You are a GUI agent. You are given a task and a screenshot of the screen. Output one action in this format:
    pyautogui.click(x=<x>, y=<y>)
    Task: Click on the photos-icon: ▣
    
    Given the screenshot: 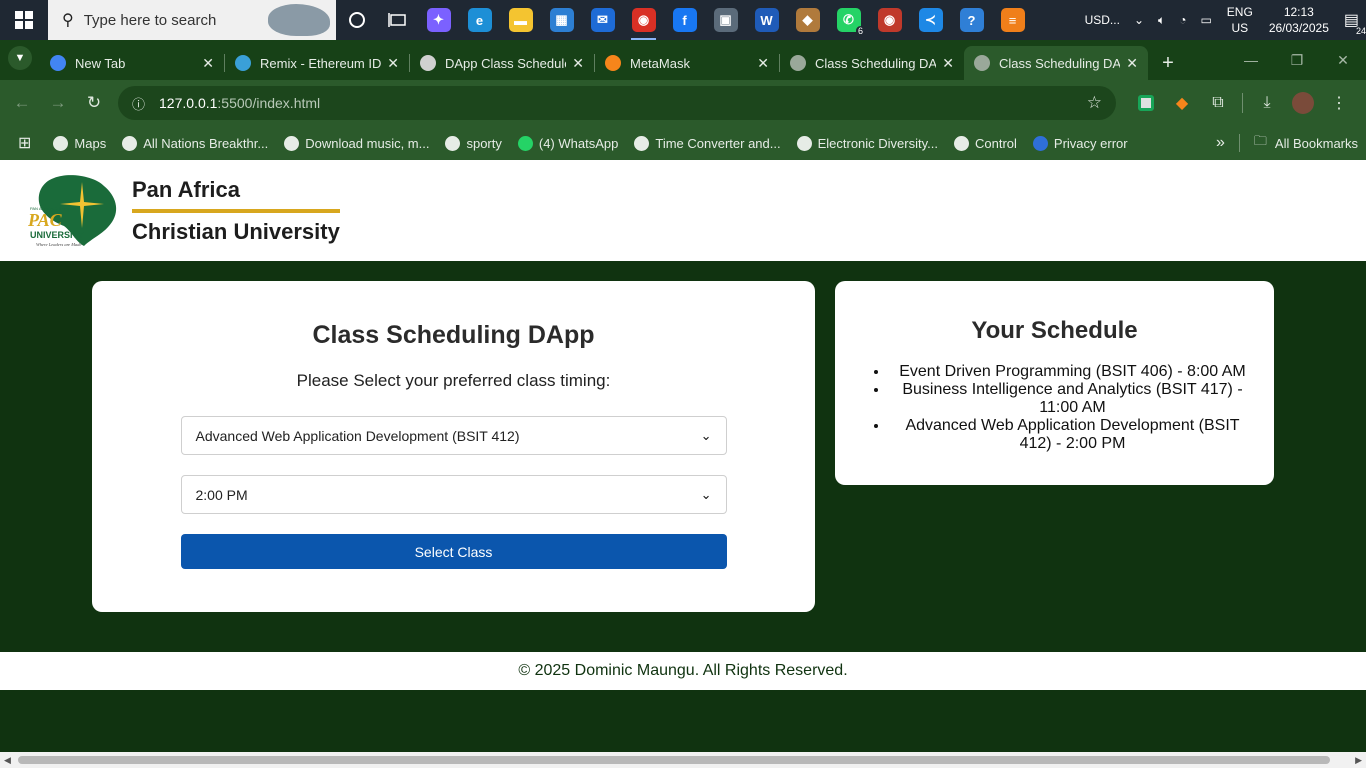 What is the action you would take?
    pyautogui.click(x=725, y=20)
    